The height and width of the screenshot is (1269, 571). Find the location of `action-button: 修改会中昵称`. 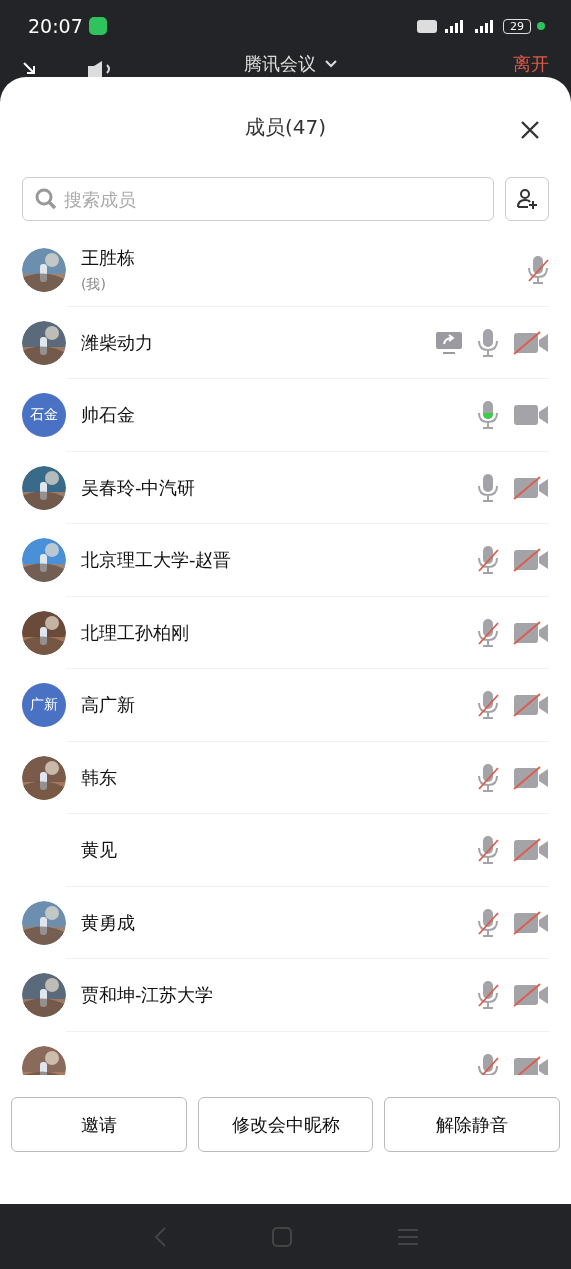

action-button: 修改会中昵称 is located at coordinates (285, 1124).